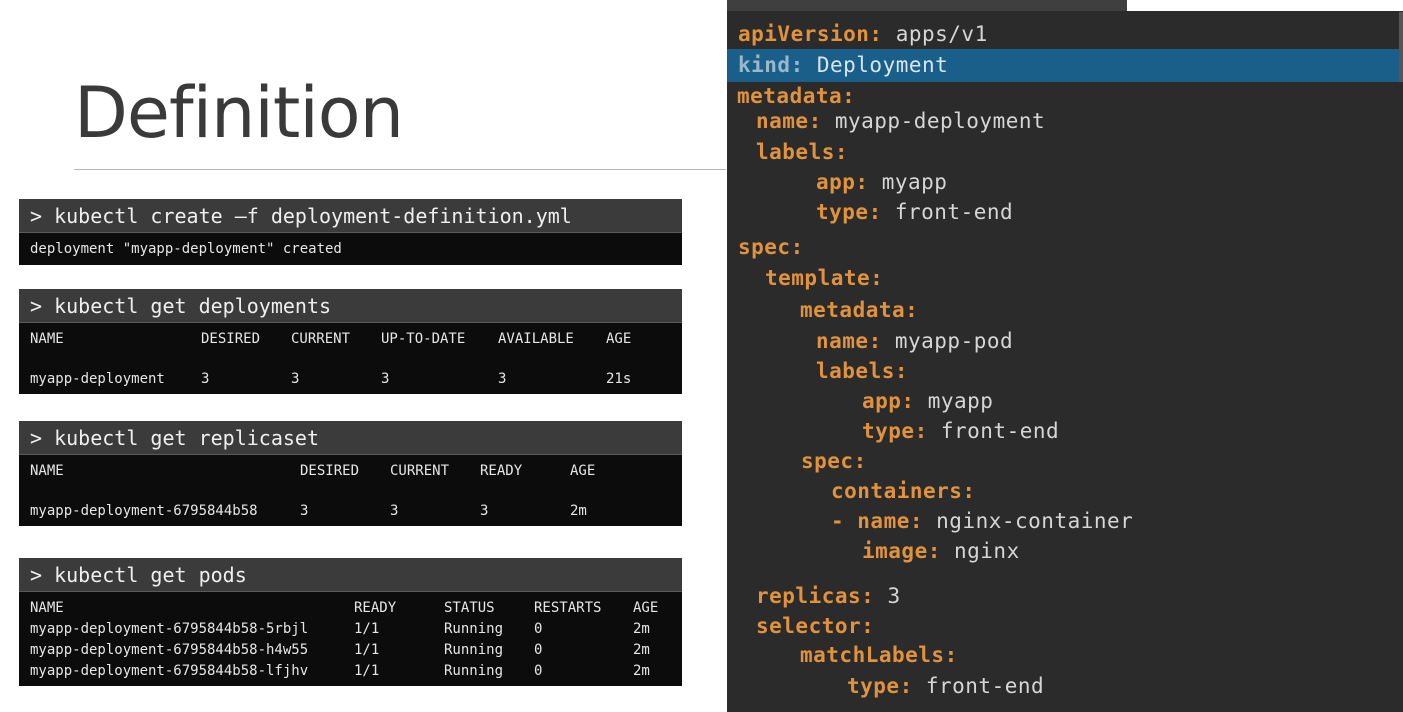 The image size is (1403, 712). What do you see at coordinates (144, 511) in the screenshot?
I see `table-cell: myapp-deployment-6795844b58` at bounding box center [144, 511].